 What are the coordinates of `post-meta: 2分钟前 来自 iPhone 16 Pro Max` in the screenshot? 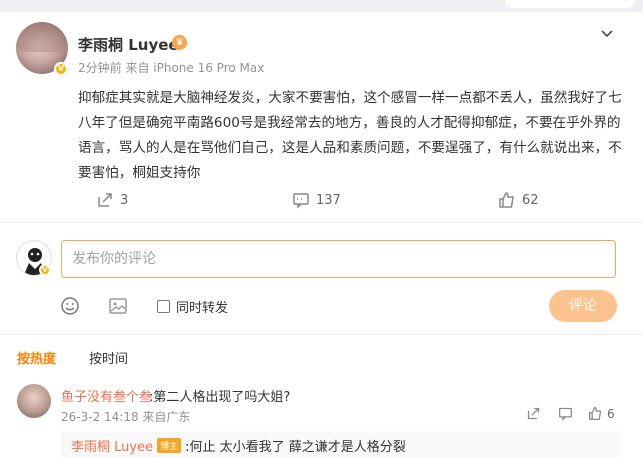 It's located at (171, 68).